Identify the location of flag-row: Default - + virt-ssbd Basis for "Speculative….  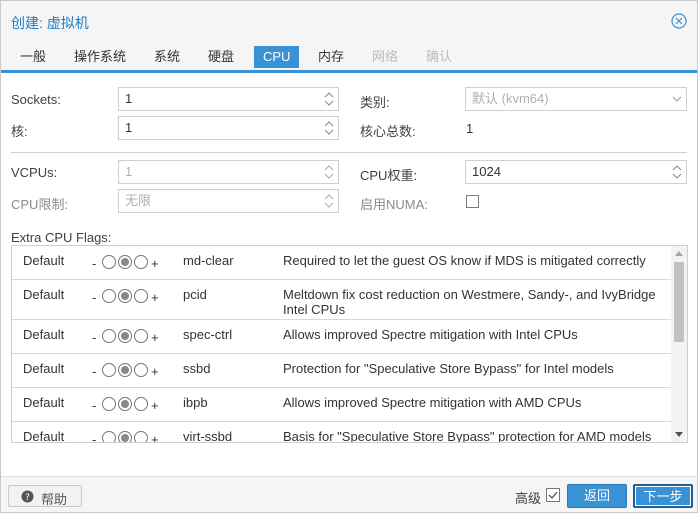
(342, 432).